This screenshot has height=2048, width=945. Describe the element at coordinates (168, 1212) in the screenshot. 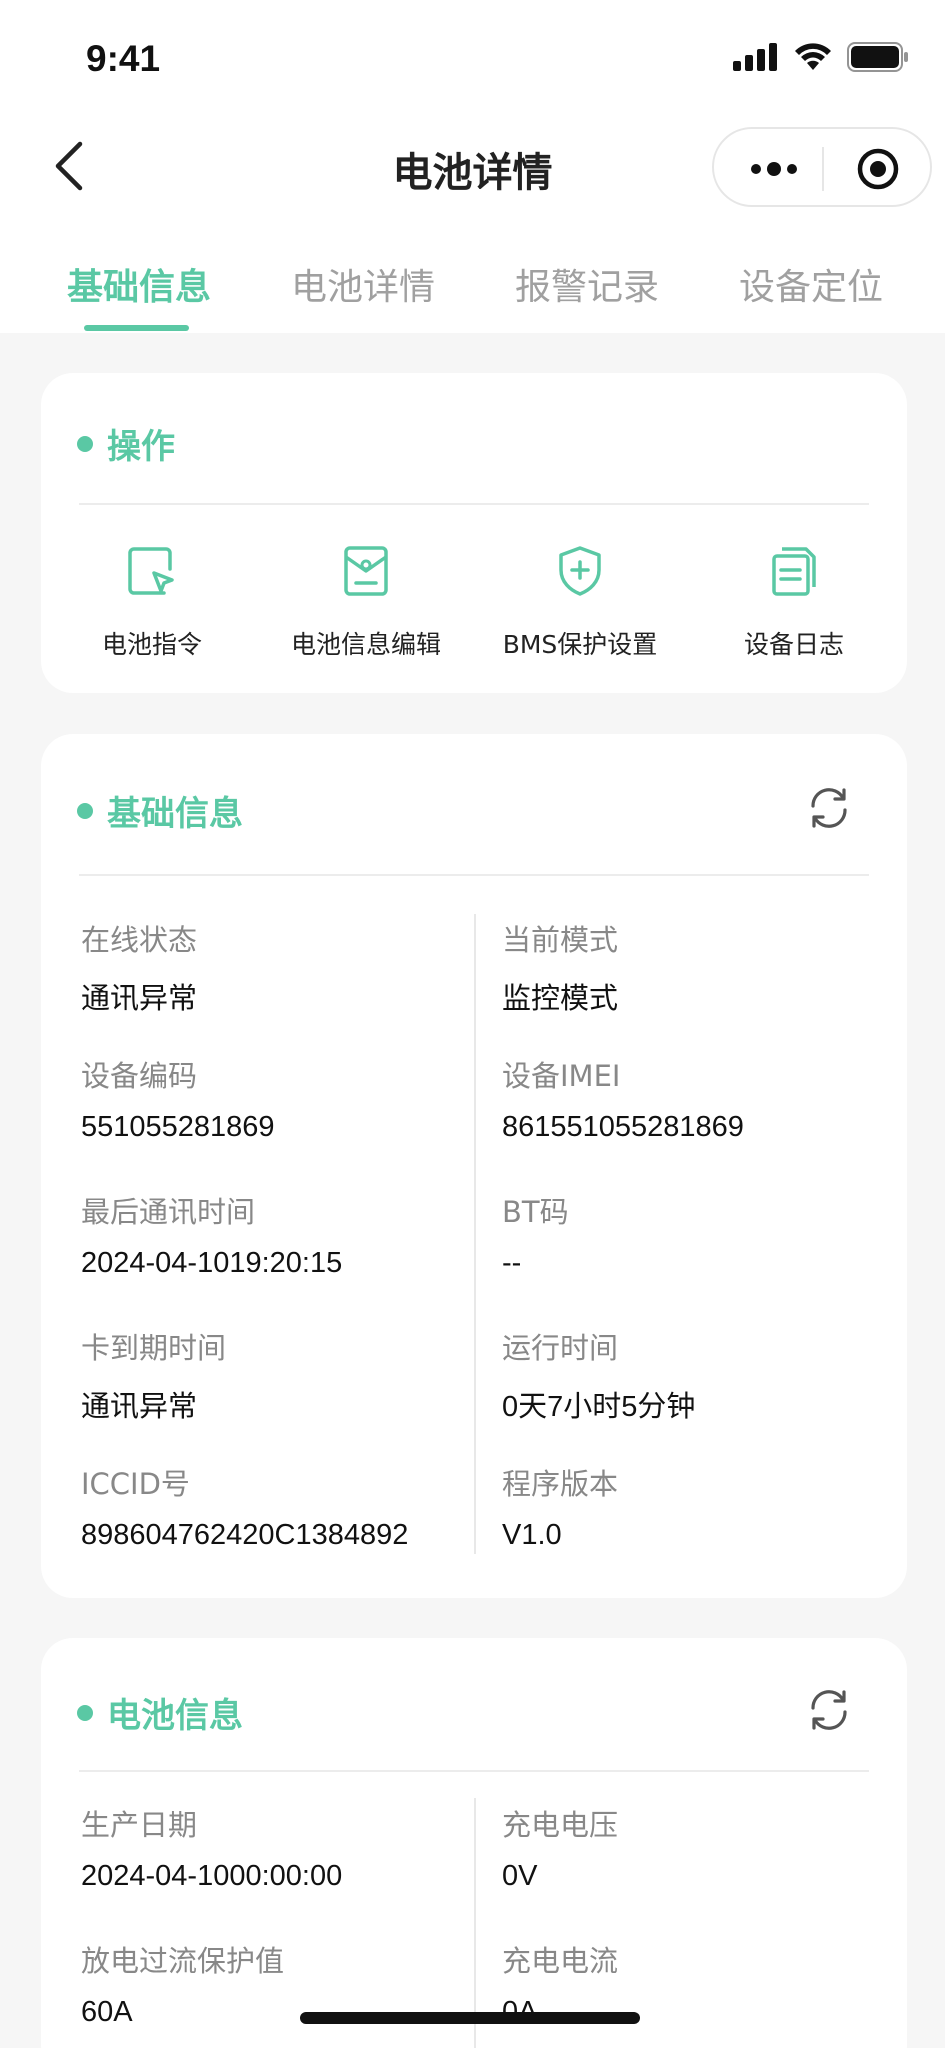

I see `last-comm-time-label: 最后通讯时间` at that location.